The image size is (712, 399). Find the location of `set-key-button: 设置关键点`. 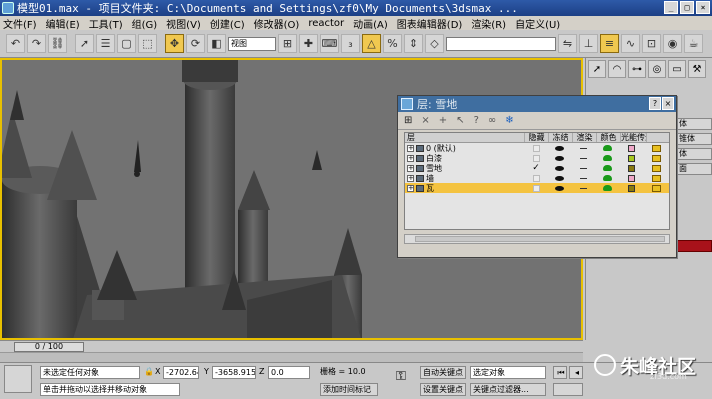

set-key-button: 设置关键点 is located at coordinates (443, 389).